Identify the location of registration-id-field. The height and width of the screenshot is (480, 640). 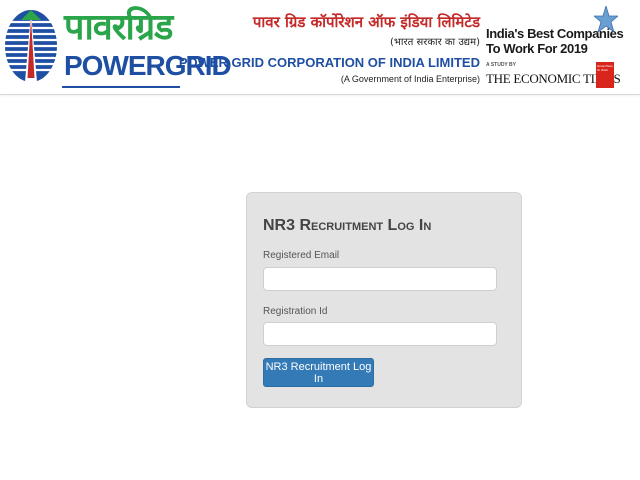
(380, 334).